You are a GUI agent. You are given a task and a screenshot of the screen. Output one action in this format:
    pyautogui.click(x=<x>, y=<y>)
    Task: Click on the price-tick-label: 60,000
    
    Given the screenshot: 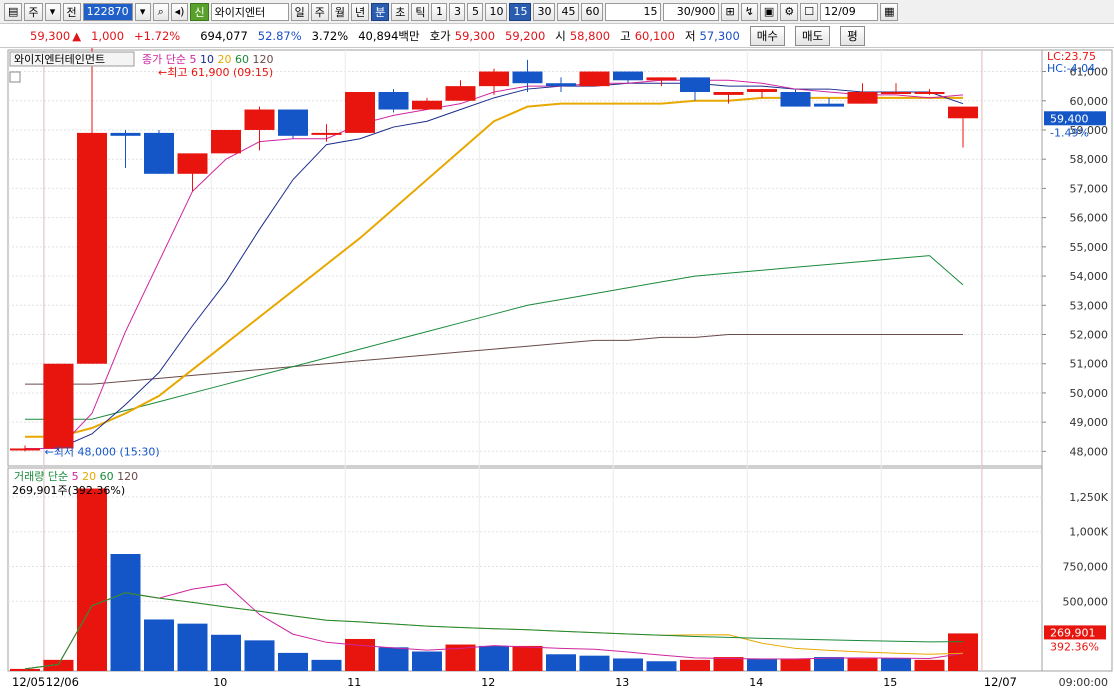 What is the action you would take?
    pyautogui.click(x=1089, y=101)
    